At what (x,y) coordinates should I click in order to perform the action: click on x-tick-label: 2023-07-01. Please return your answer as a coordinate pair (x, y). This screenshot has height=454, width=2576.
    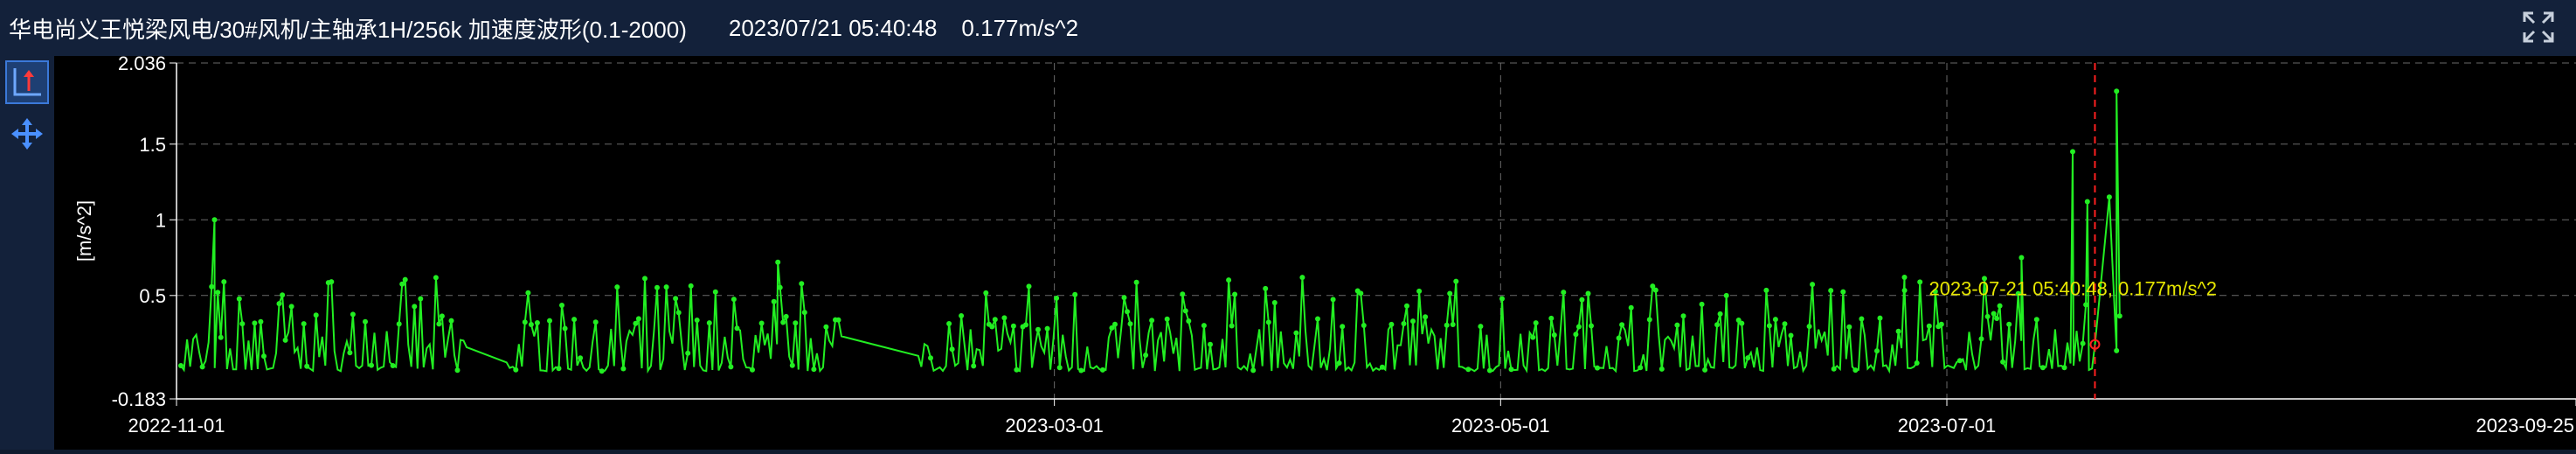
    Looking at the image, I should click on (1947, 426).